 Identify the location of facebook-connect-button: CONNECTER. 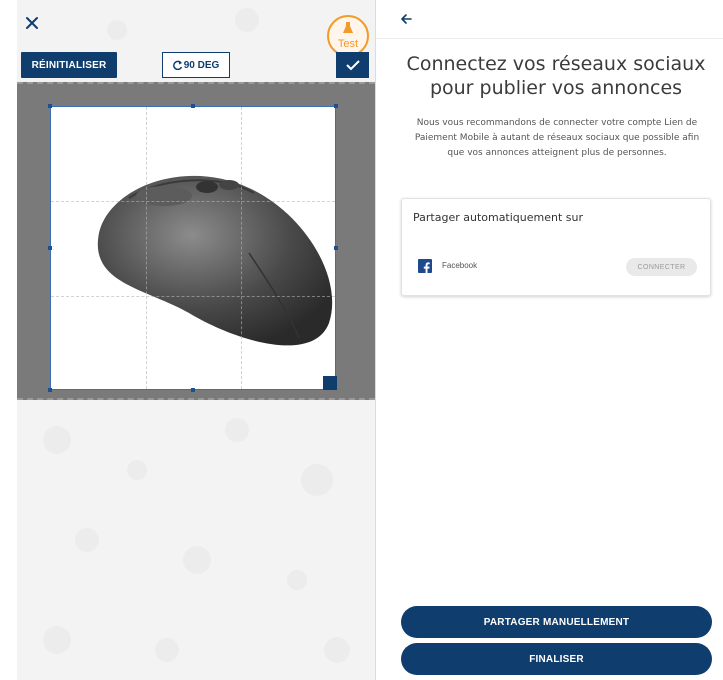
(661, 267).